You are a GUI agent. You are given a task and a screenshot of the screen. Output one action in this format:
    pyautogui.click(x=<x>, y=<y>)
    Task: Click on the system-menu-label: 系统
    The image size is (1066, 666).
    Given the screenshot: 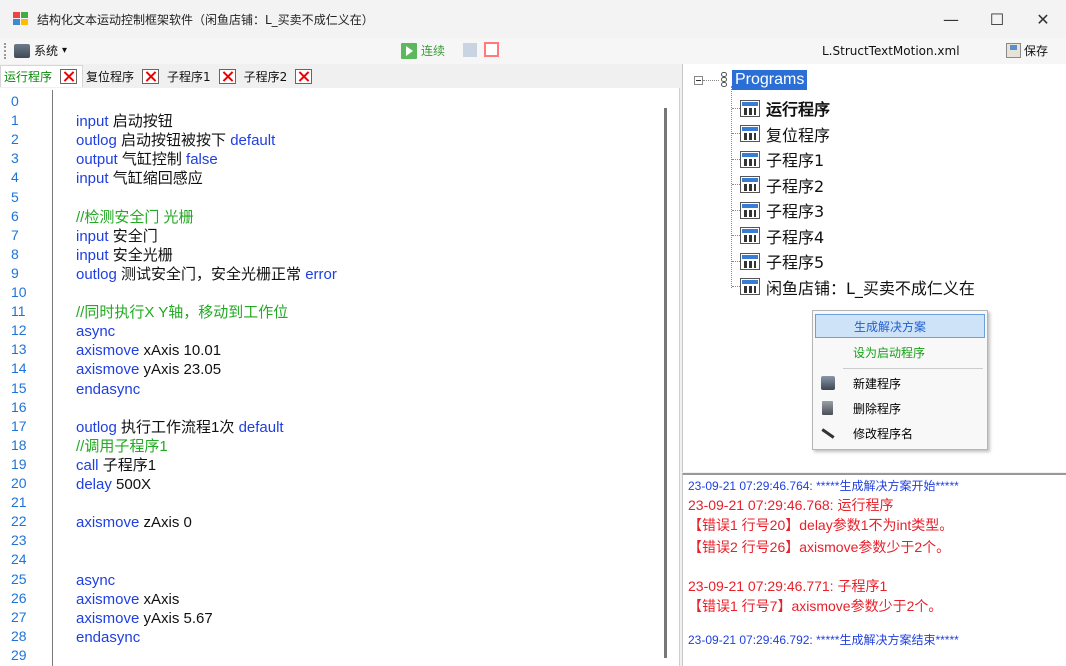 What is the action you would take?
    pyautogui.click(x=46, y=51)
    